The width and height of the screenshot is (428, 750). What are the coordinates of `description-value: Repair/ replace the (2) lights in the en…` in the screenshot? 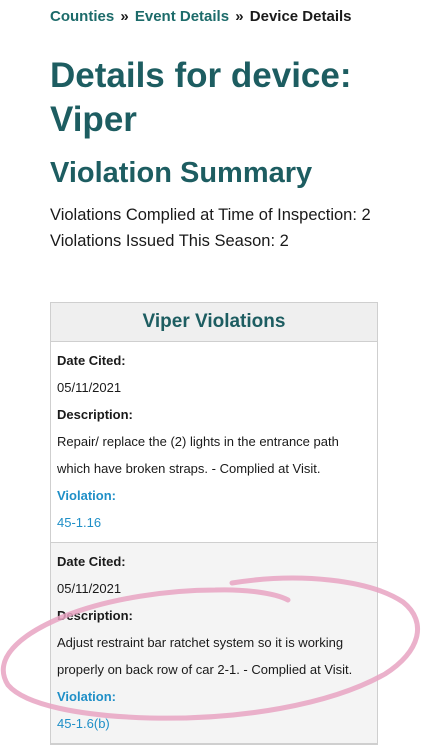 It's located at (198, 455).